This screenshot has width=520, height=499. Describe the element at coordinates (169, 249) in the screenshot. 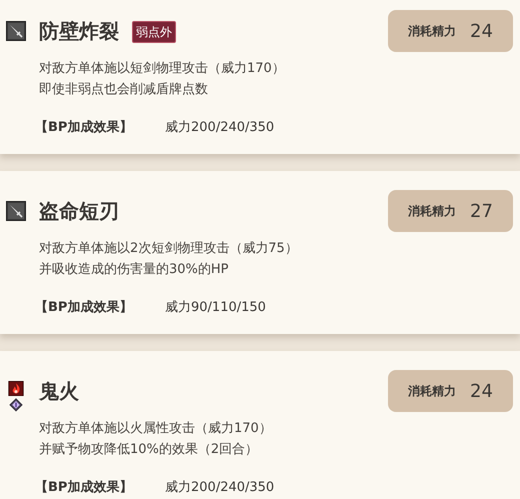

I see `description-line: 对敌方单体施以2次短剑物理攻击（威力75）` at that location.